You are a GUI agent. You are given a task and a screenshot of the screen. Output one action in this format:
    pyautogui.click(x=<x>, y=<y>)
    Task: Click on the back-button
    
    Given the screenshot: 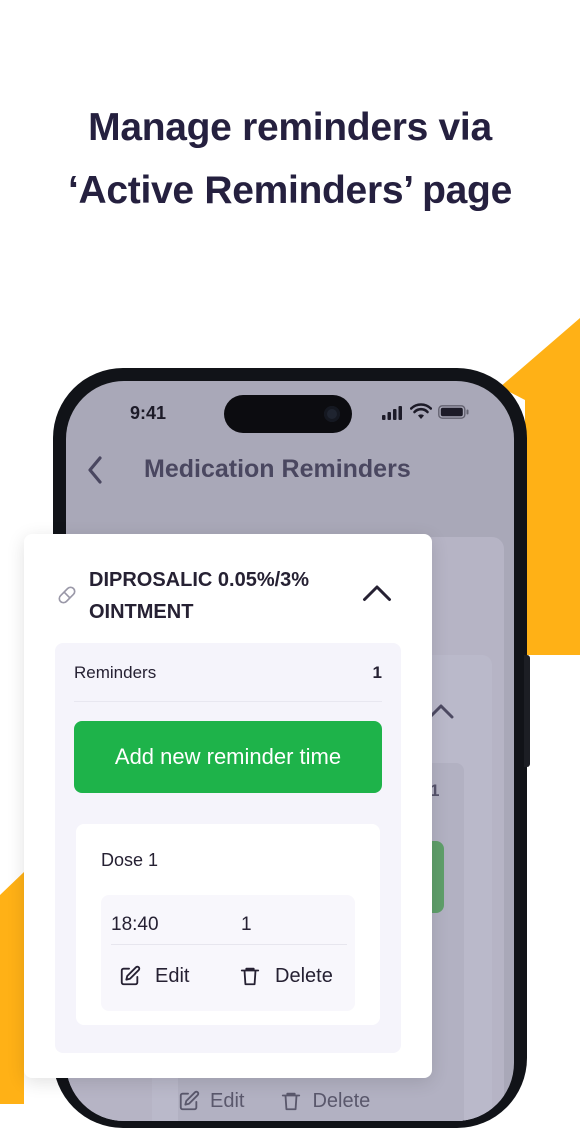 What is the action you would take?
    pyautogui.click(x=95, y=470)
    